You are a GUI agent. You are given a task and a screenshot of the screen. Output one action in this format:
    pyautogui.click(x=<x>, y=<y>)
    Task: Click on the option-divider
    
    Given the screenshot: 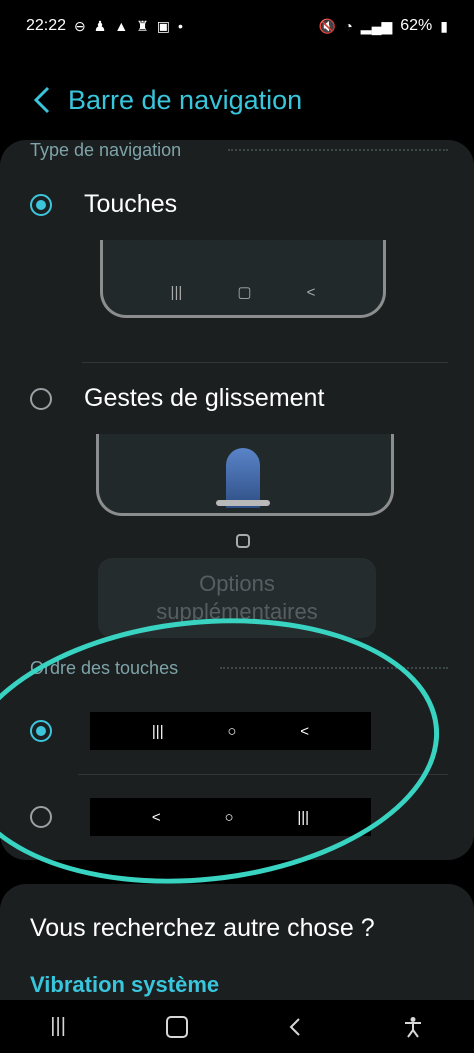 What is the action you would take?
    pyautogui.click(x=265, y=362)
    